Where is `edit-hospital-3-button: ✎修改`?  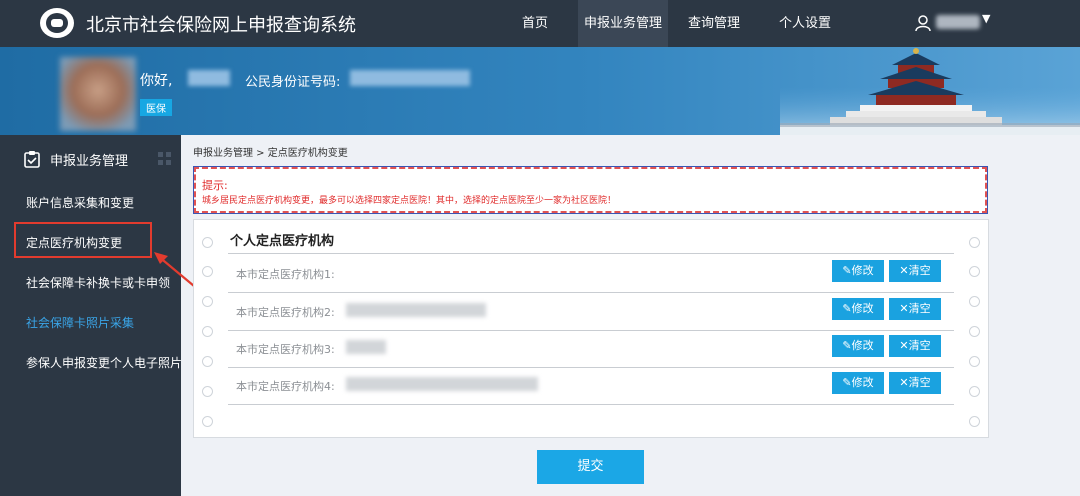
edit-hospital-3-button: ✎修改 is located at coordinates (858, 346).